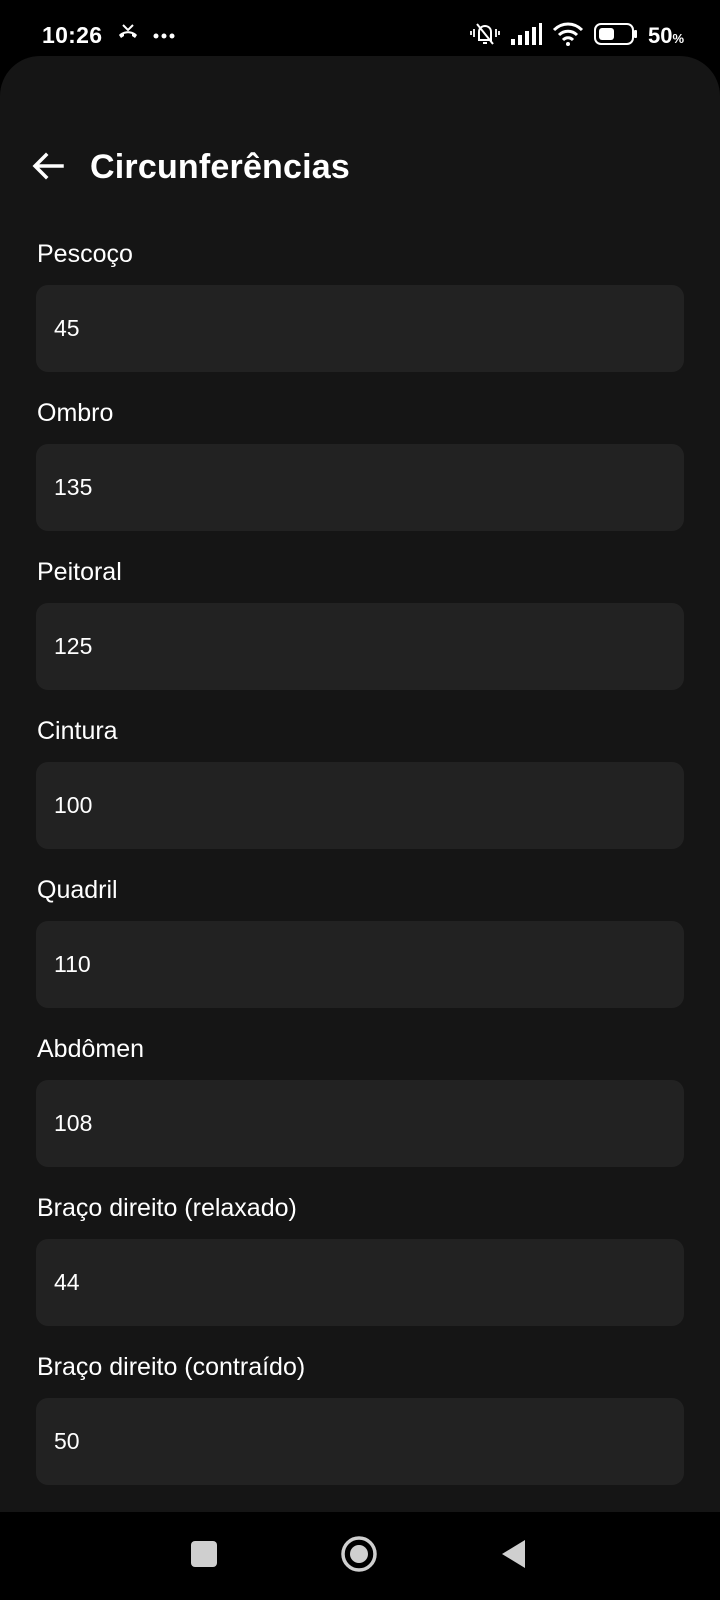 This screenshot has width=720, height=1600. I want to click on recents-square-icon, so click(204, 1556).